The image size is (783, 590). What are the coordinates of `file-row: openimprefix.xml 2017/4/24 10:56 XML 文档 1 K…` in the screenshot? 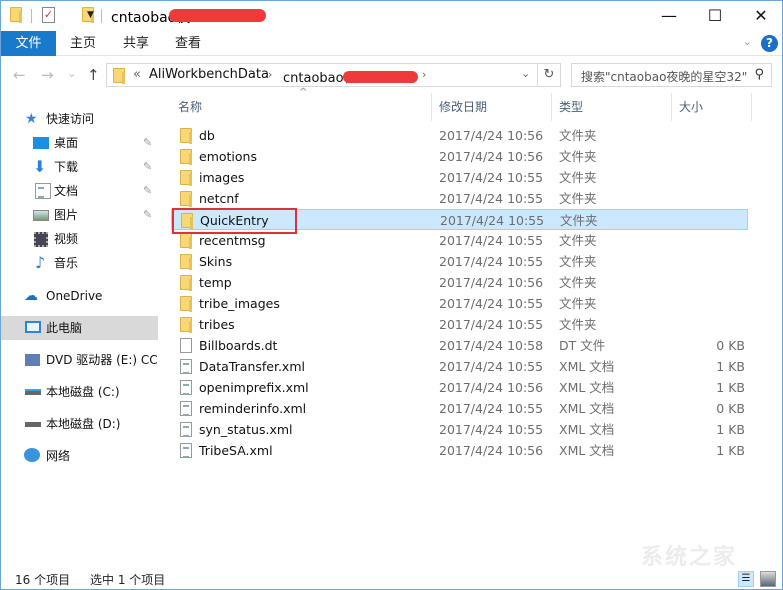 It's located at (459, 387).